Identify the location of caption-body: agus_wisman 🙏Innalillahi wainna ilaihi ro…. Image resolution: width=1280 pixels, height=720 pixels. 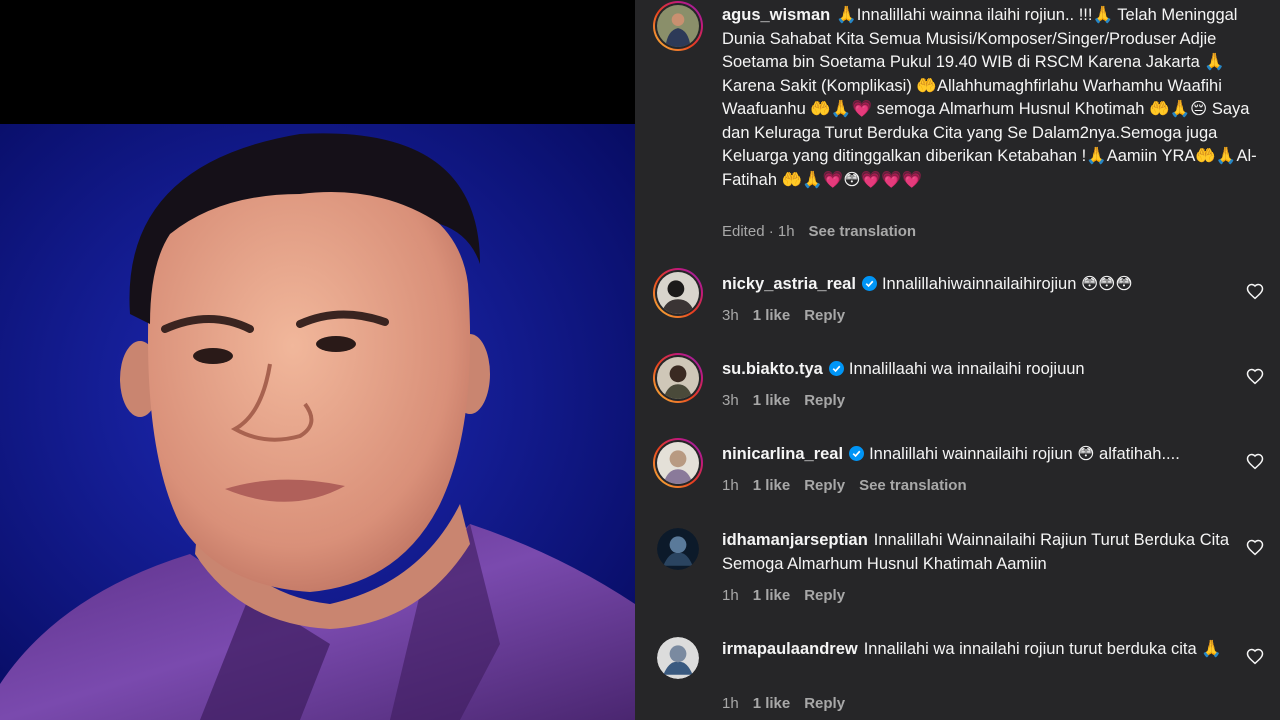
(992, 98).